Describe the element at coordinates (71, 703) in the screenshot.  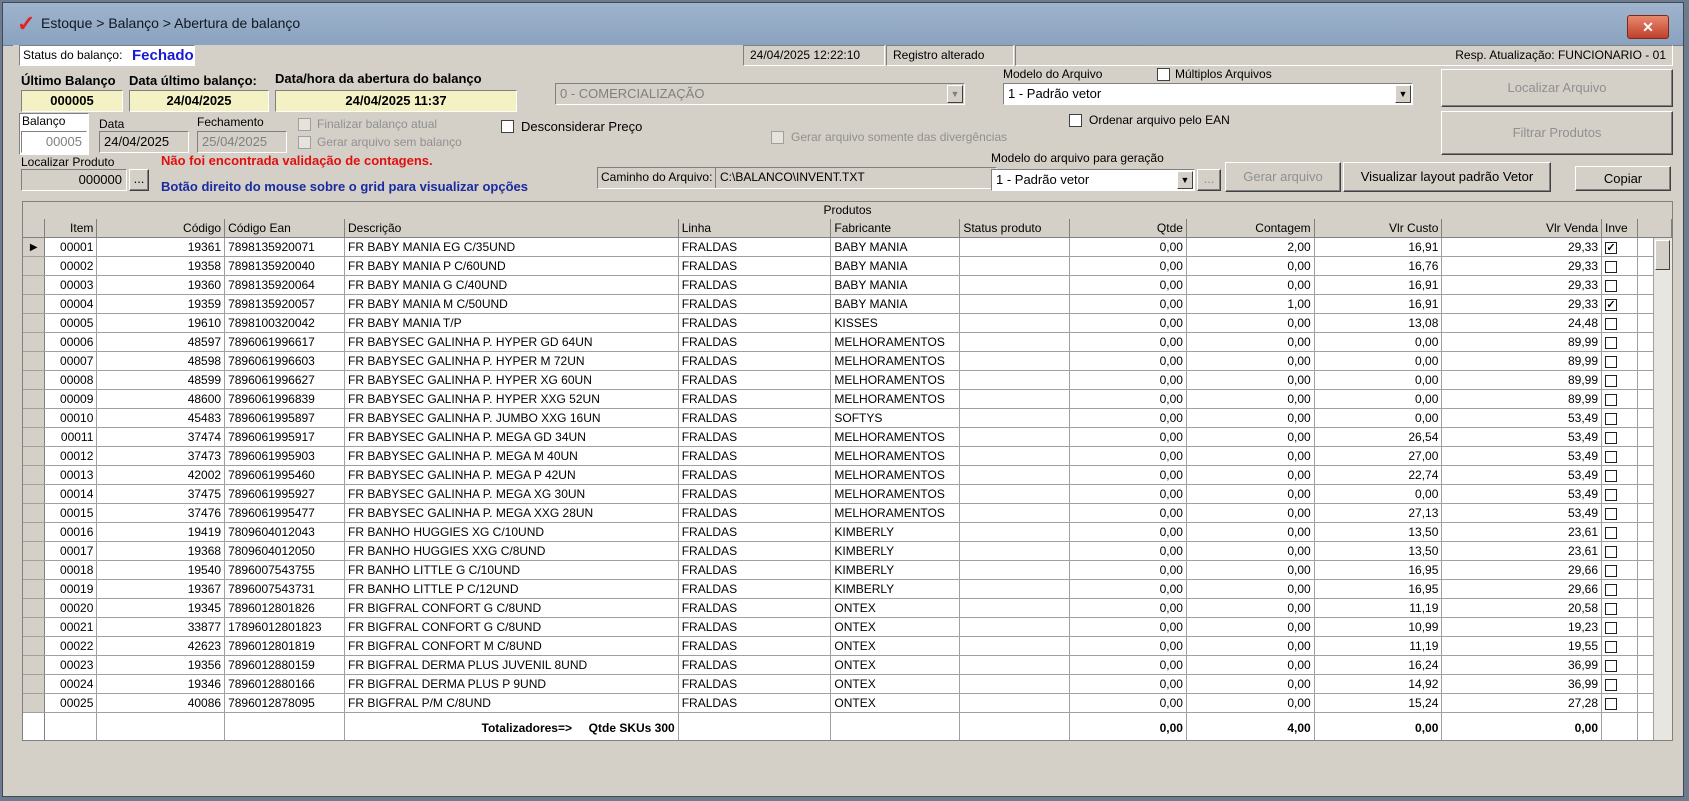
I see `cell-item: 00025` at that location.